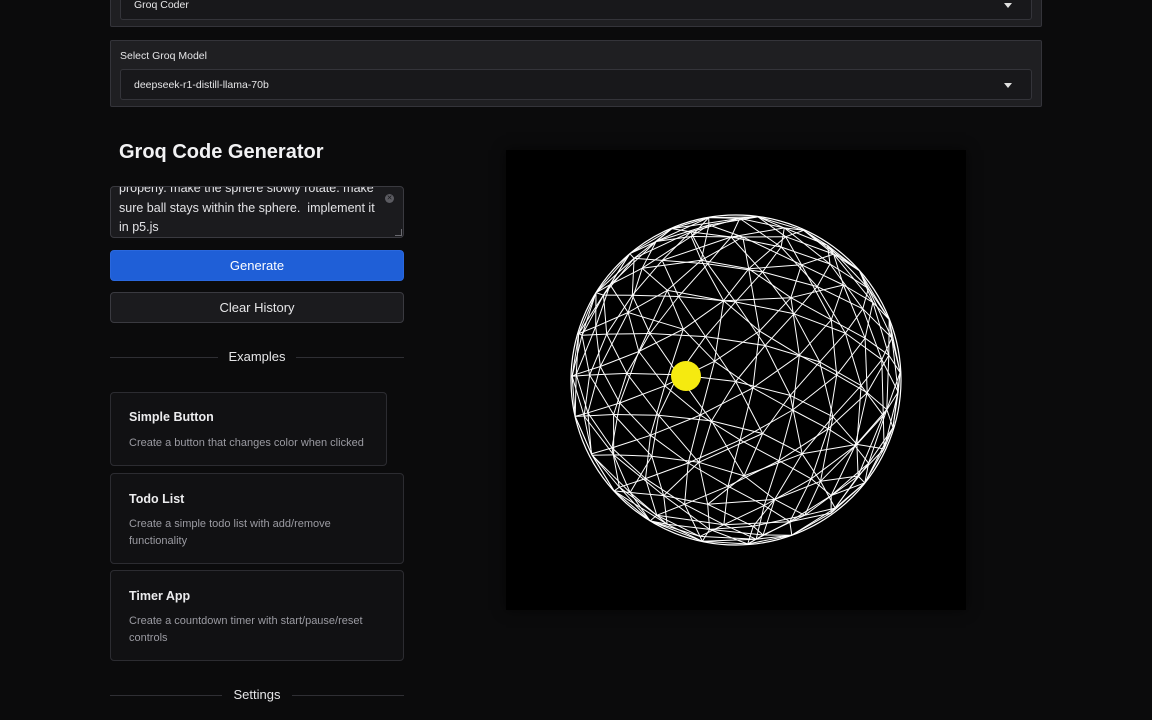  What do you see at coordinates (389, 198) in the screenshot?
I see `clear-circle-icon: ✕` at bounding box center [389, 198].